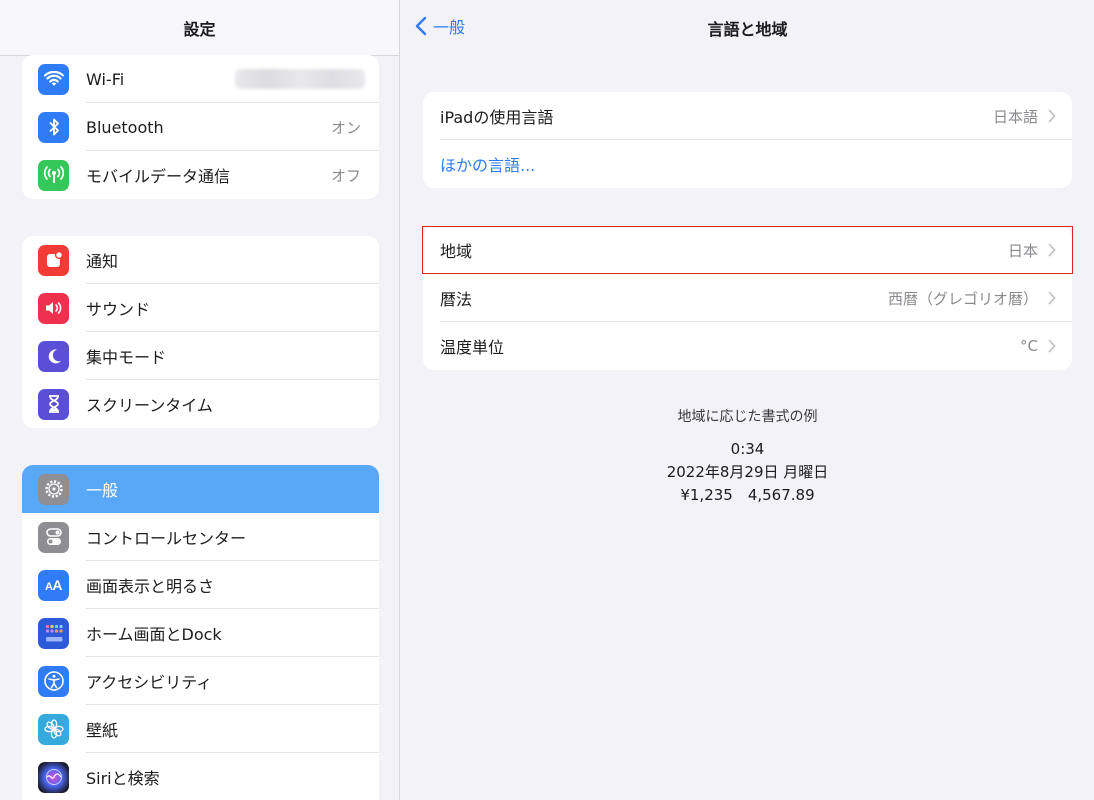 This screenshot has height=800, width=1094. I want to click on wifi-icon, so click(53, 79).